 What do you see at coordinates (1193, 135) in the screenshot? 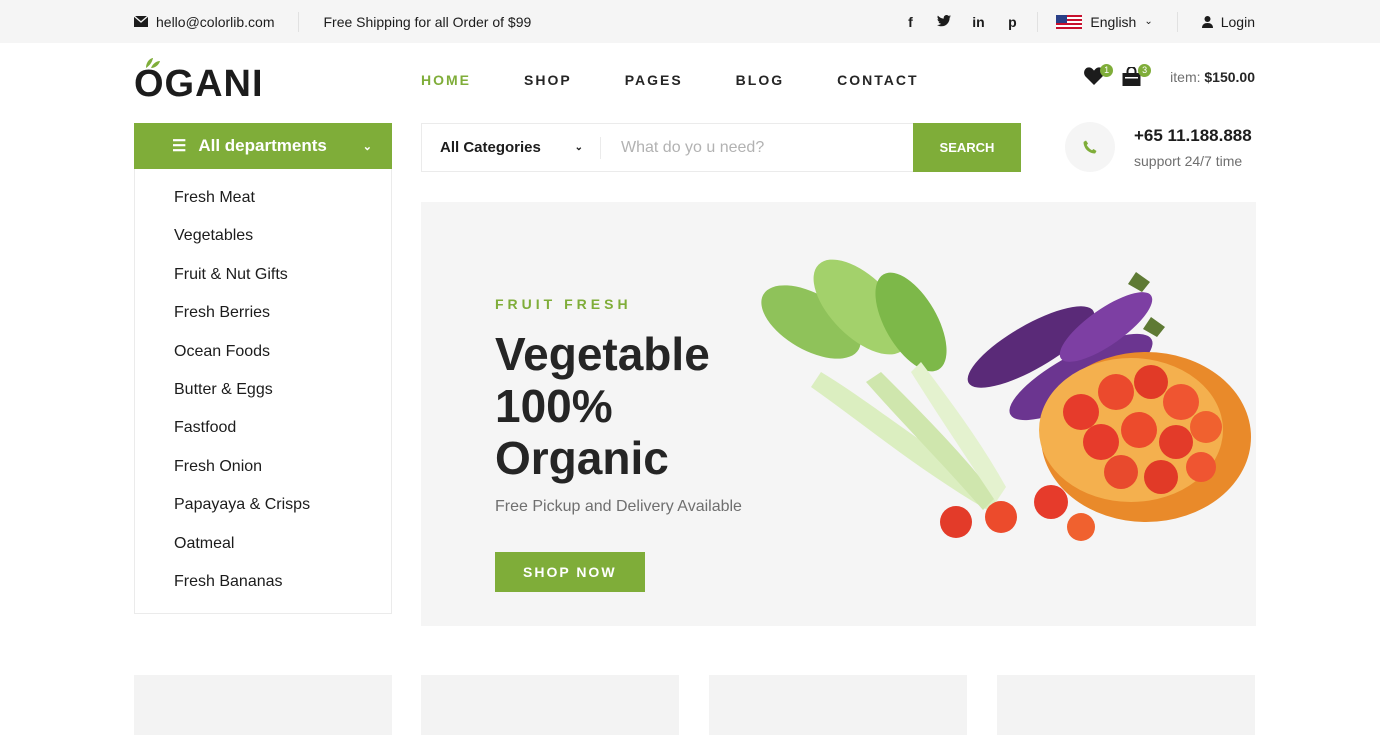
I see `phone-number: +65 11.188.888` at bounding box center [1193, 135].